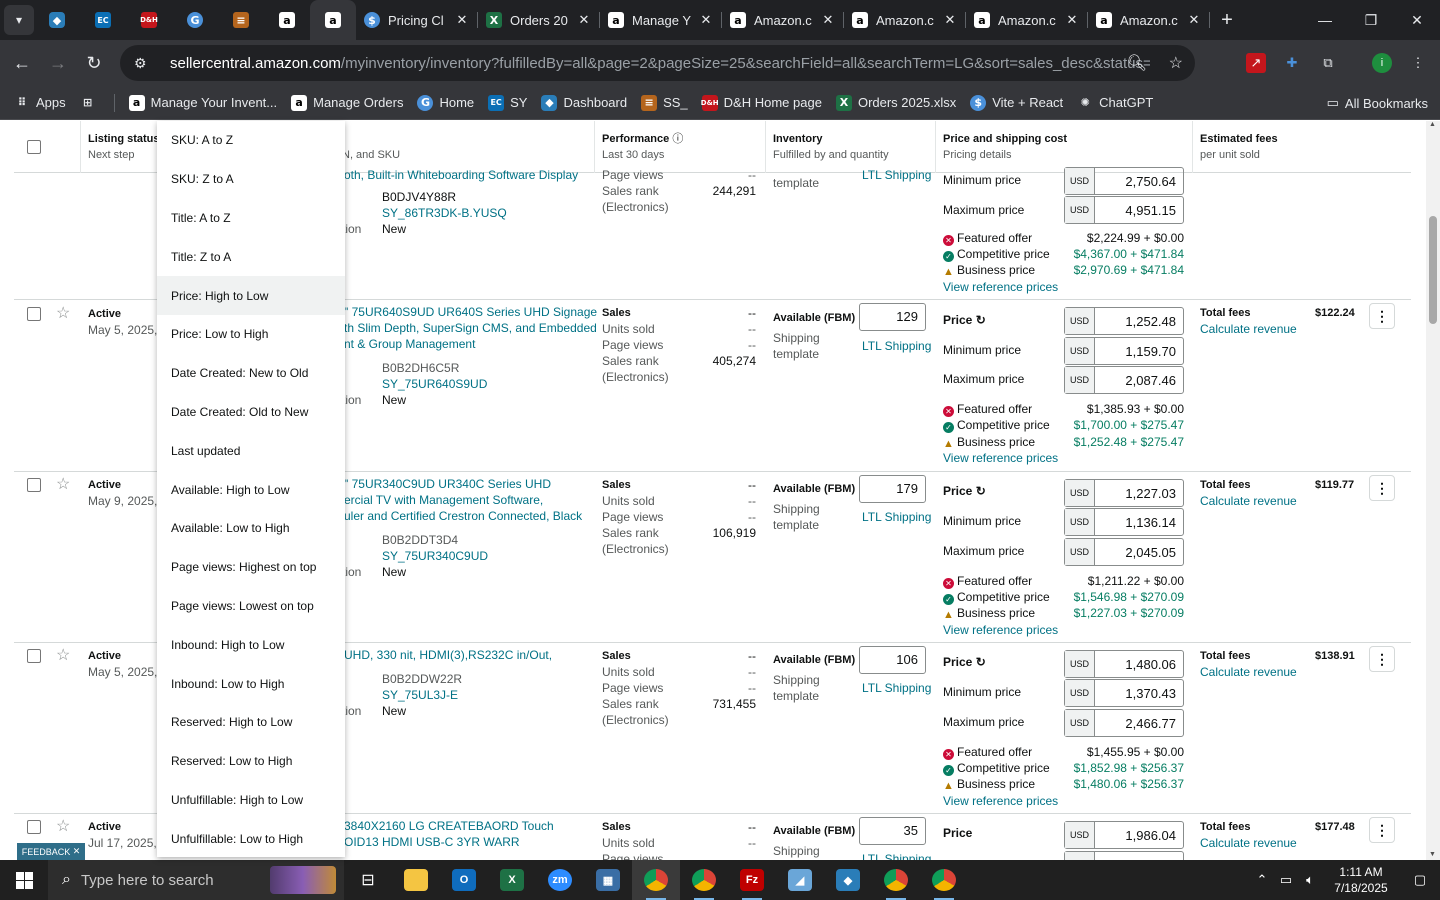 This screenshot has width=1440, height=900. What do you see at coordinates (1239, 147) in the screenshot?
I see `col-fees: Estimated fees per unit sold` at bounding box center [1239, 147].